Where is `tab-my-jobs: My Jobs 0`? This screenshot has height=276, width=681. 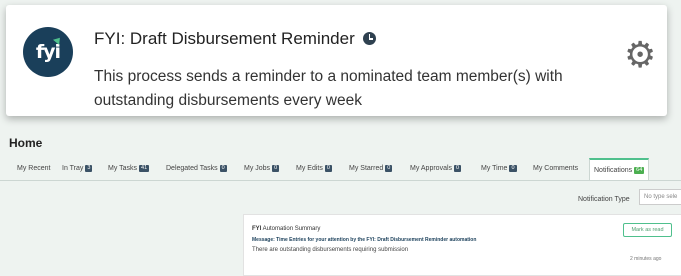
tab-my-jobs: My Jobs 0 is located at coordinates (262, 168).